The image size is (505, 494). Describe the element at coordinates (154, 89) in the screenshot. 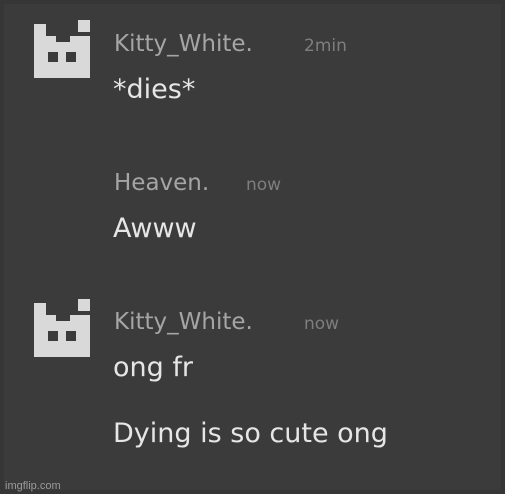

I see `message-text: *dies*` at that location.